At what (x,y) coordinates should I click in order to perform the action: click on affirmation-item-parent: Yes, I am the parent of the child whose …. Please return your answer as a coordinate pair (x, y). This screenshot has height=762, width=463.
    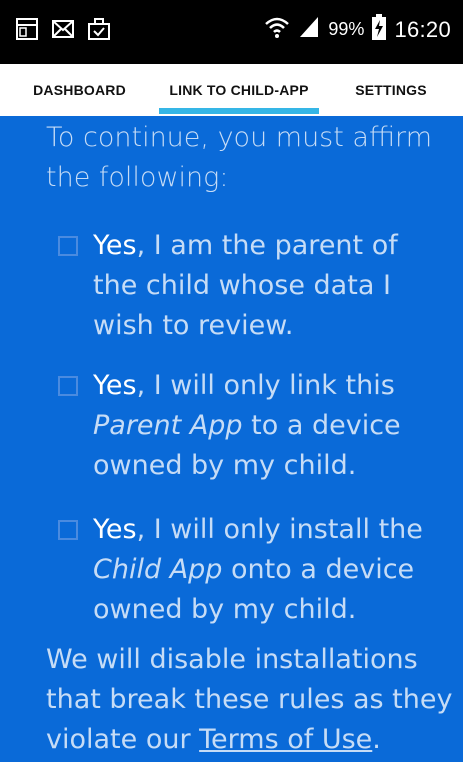
    Looking at the image, I should click on (248, 286).